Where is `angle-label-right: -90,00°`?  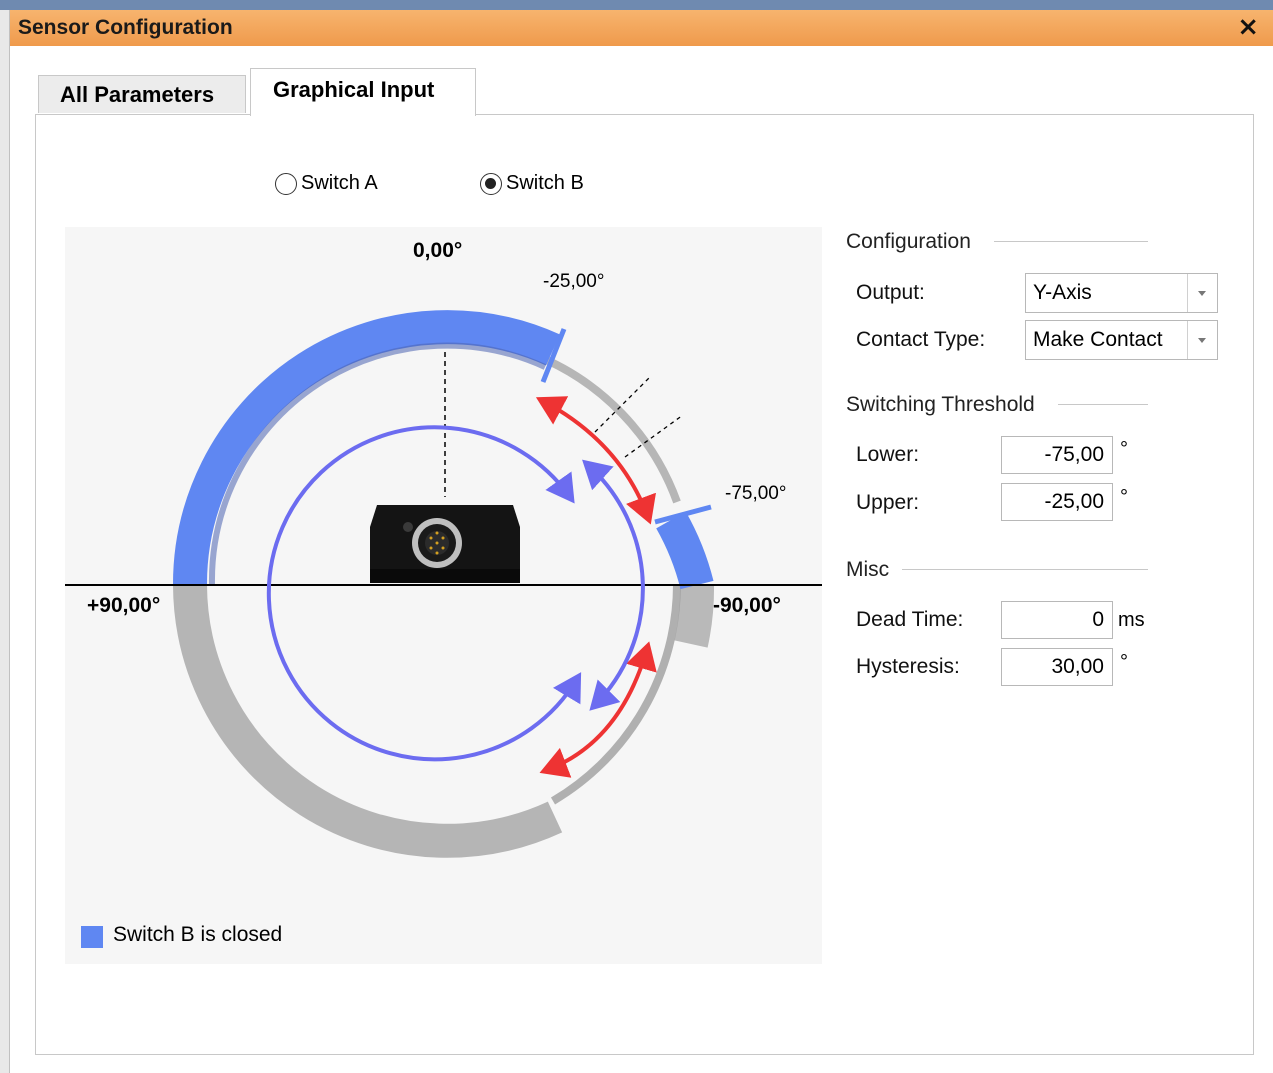 angle-label-right: -90,00° is located at coordinates (747, 605).